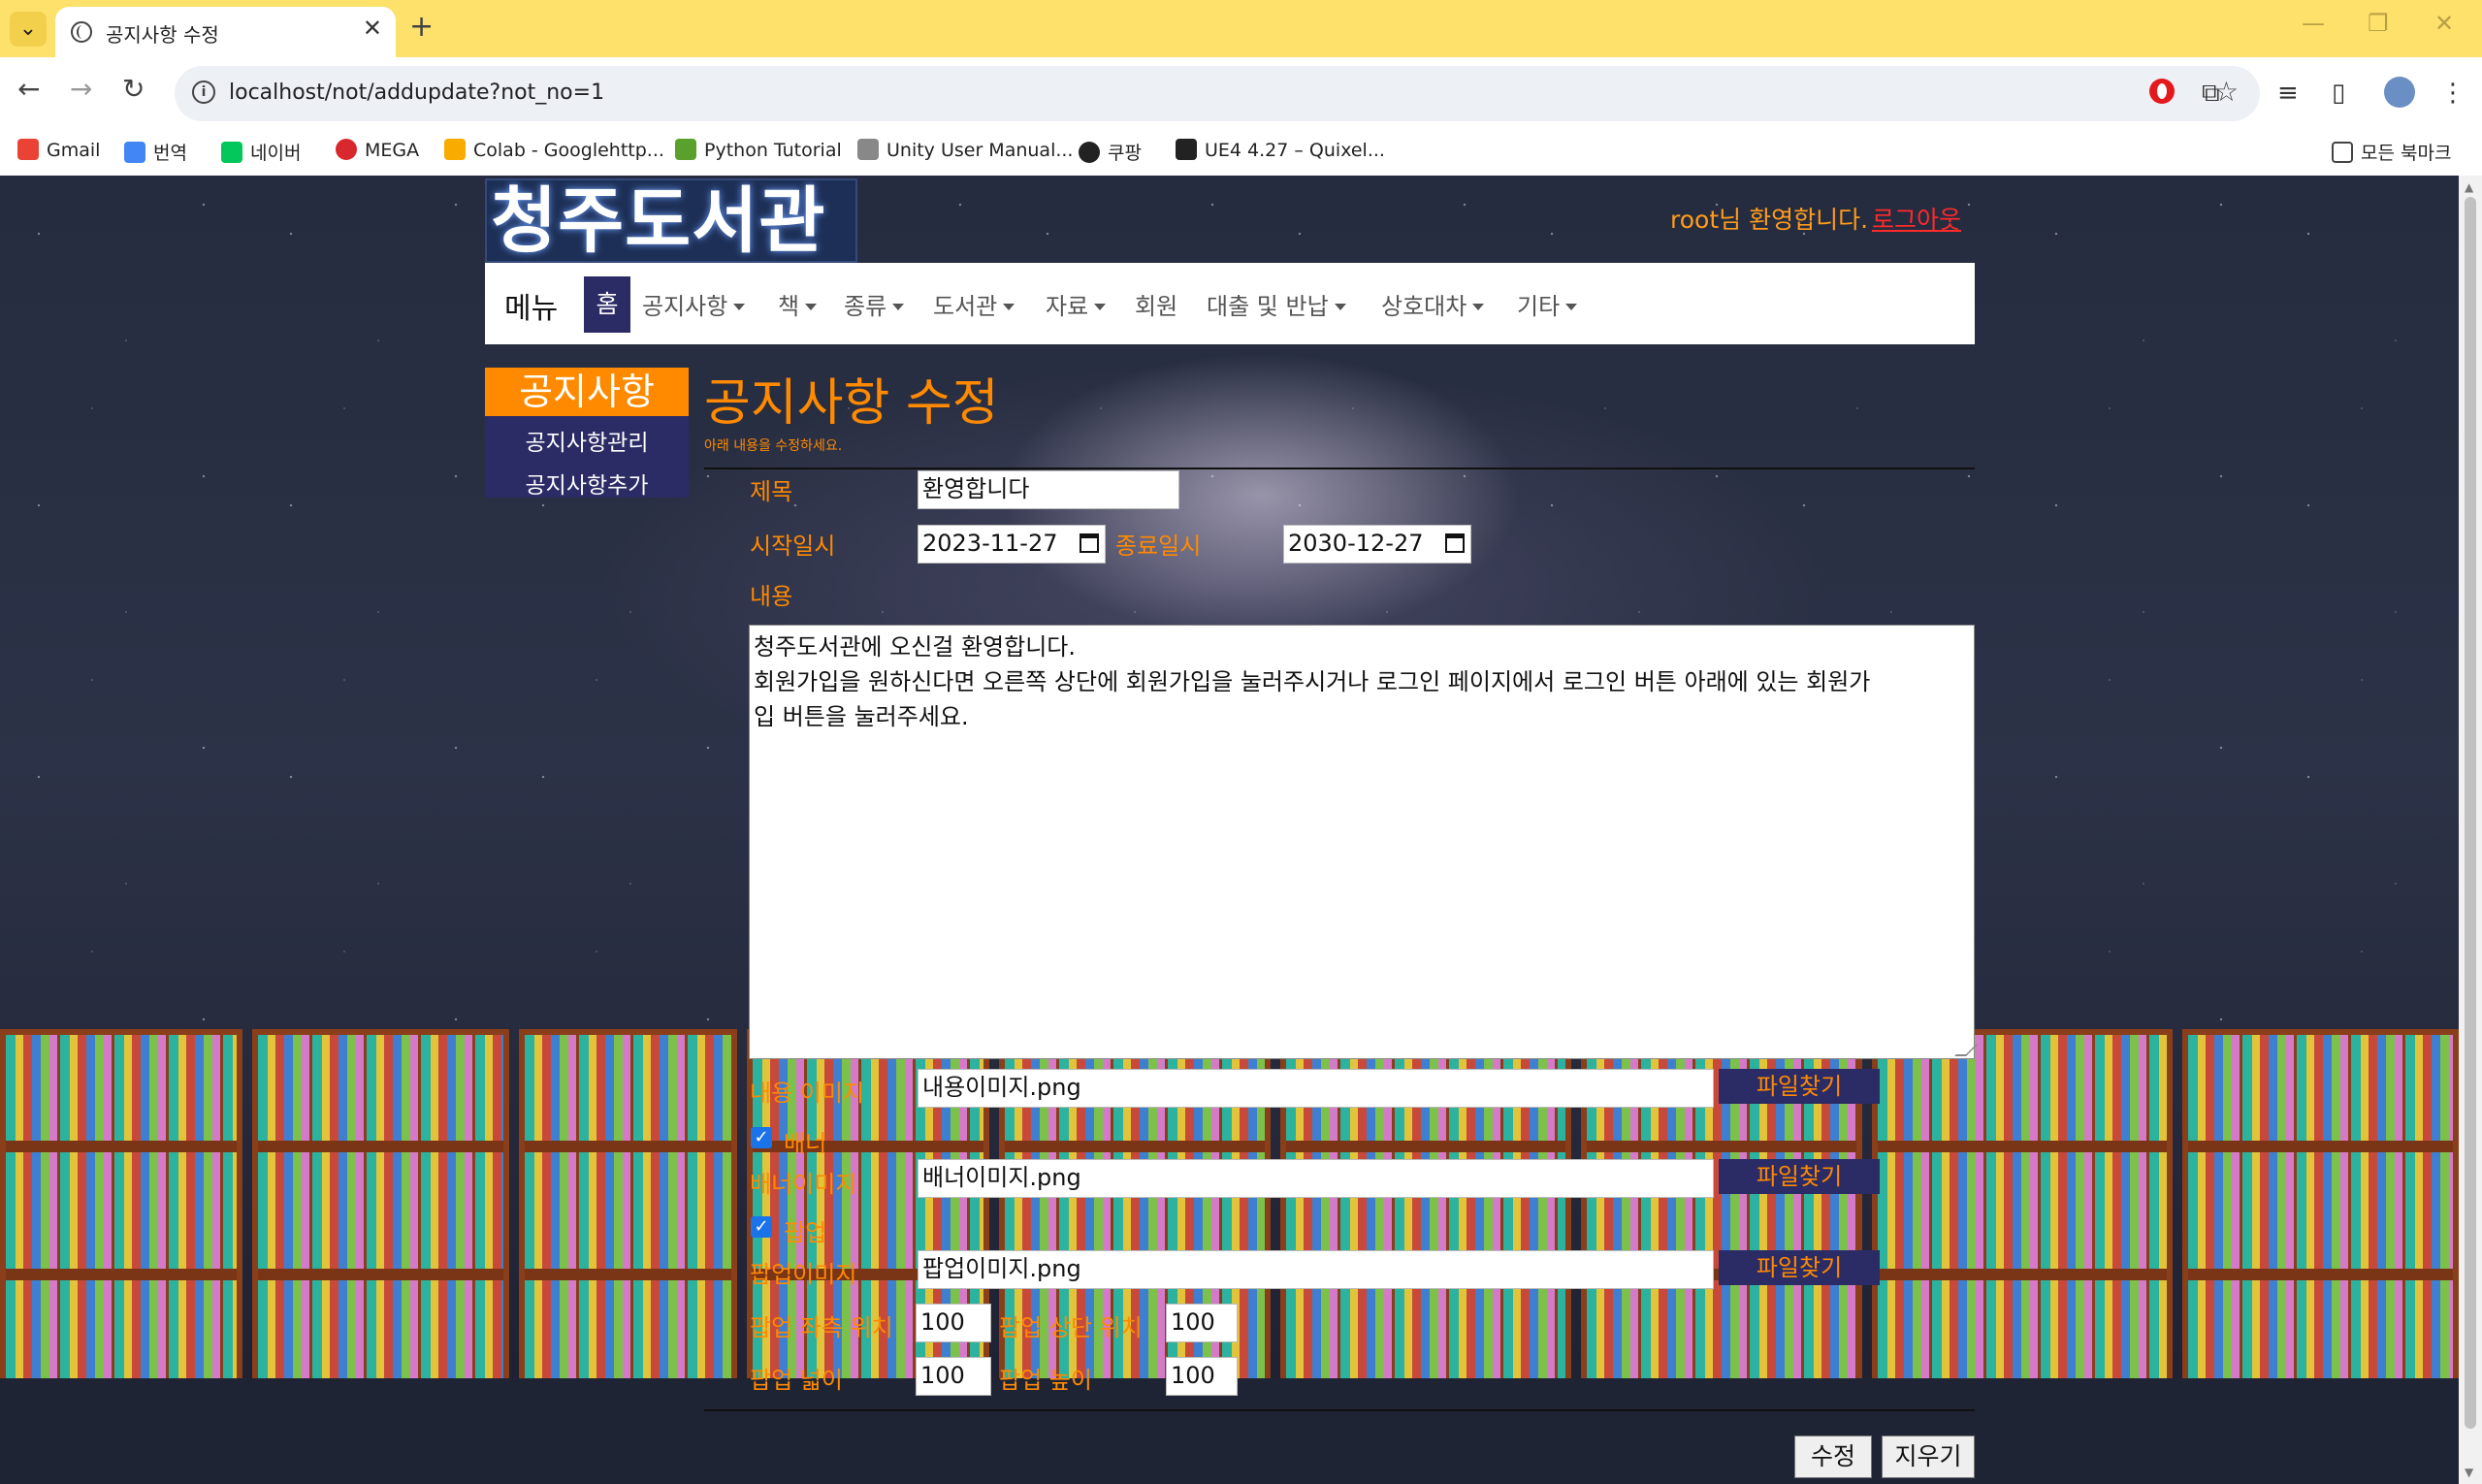  I want to click on page-subtitle: 아래 내용을 수정하세요., so click(773, 446).